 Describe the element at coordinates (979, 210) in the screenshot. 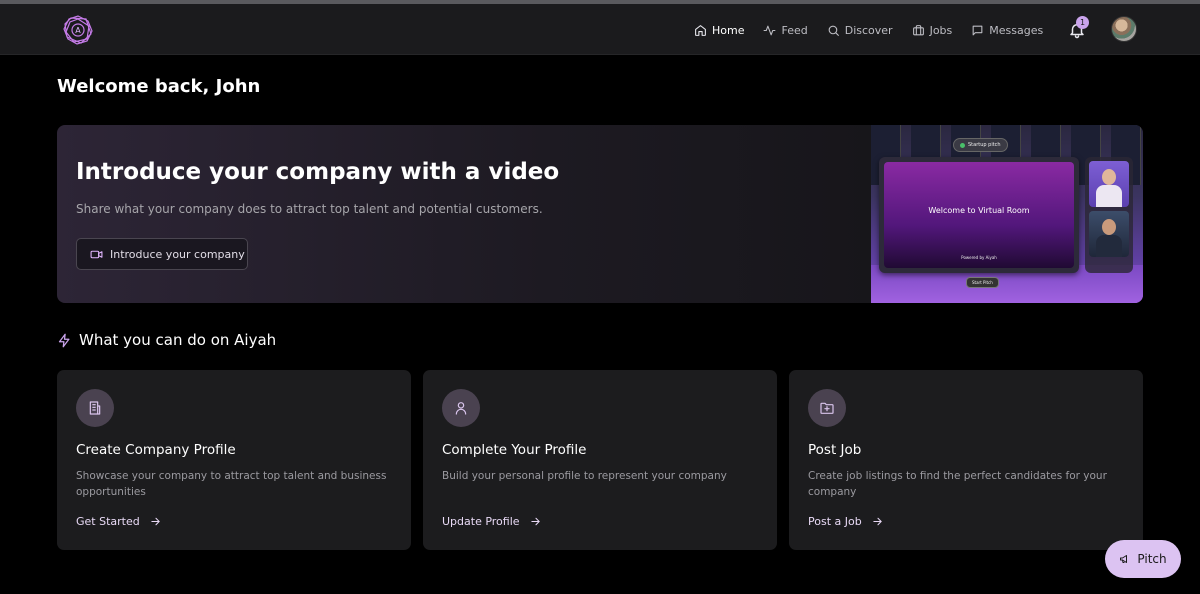

I see `preview-screen-title: Welcome to Virtual Room` at that location.